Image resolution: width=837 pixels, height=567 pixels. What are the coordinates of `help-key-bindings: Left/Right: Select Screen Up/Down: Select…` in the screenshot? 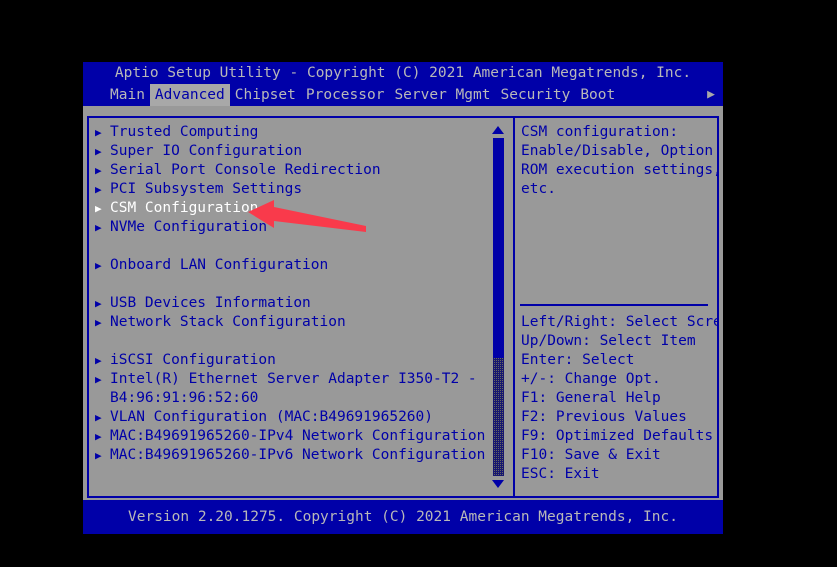 It's located at (619, 398).